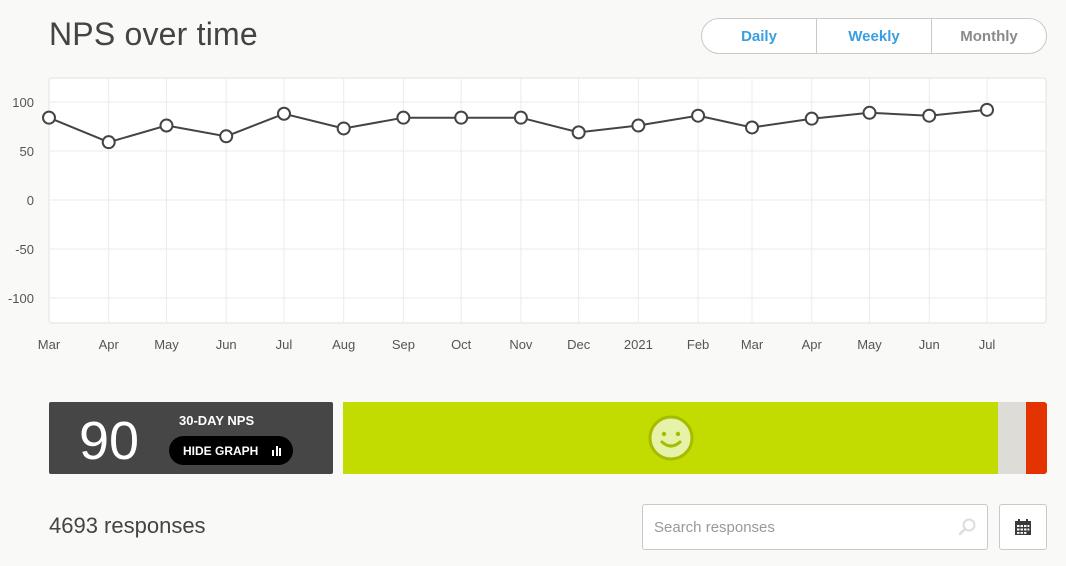 The height and width of the screenshot is (566, 1066). Describe the element at coordinates (638, 344) in the screenshot. I see `x-tick-label: 2021` at that location.